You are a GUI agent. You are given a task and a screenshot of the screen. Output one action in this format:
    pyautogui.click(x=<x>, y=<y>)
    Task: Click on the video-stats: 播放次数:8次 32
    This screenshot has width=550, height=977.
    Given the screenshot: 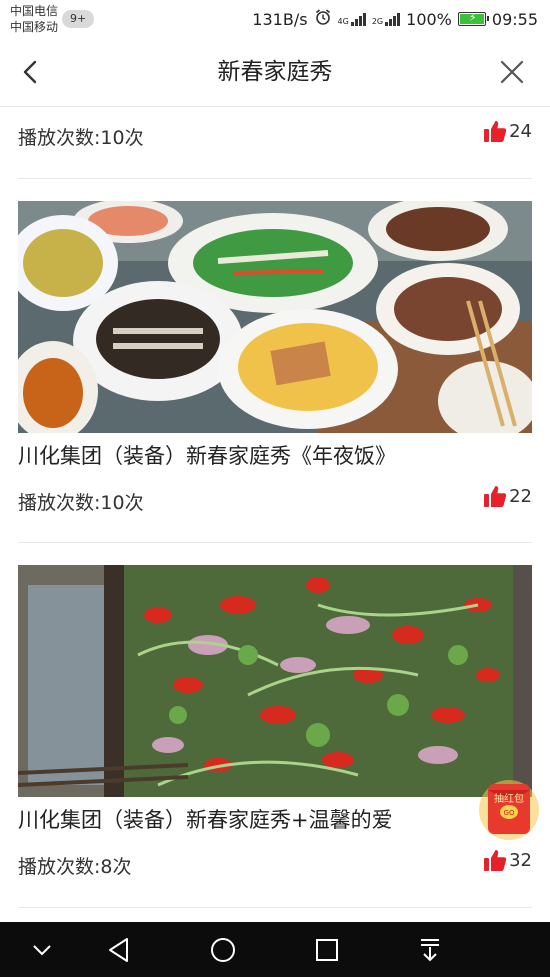 What is the action you would take?
    pyautogui.click(x=275, y=866)
    